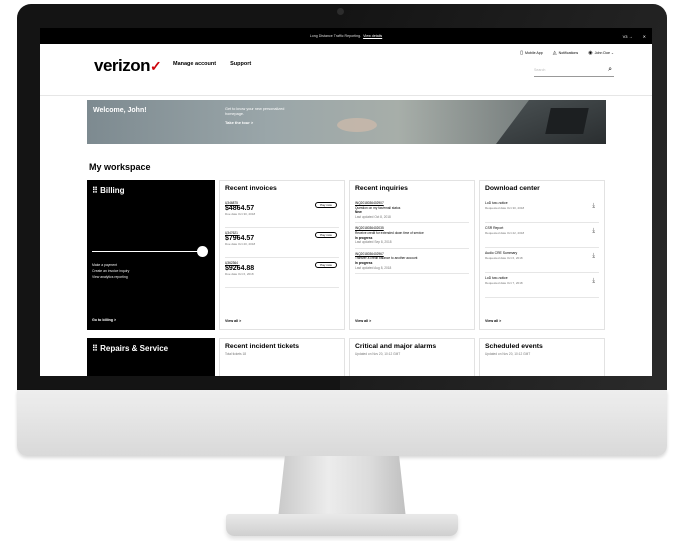  I want to click on webcam, so click(340, 11).